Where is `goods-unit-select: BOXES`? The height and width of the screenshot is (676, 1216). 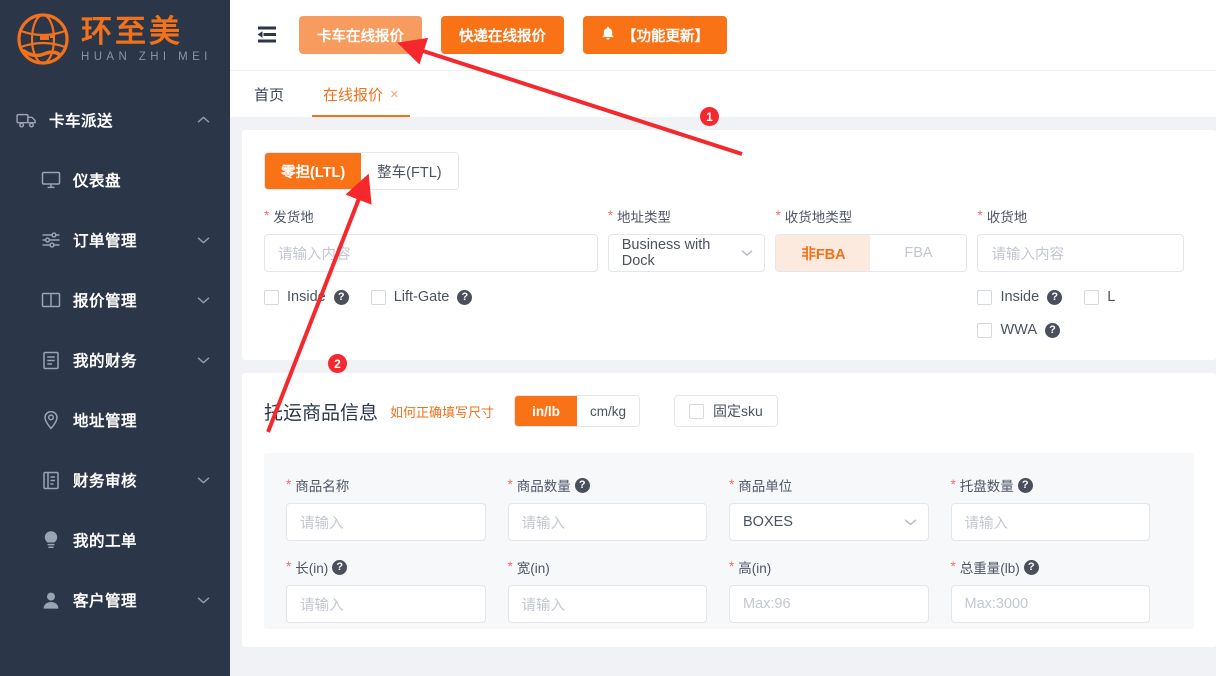 goods-unit-select: BOXES is located at coordinates (829, 522).